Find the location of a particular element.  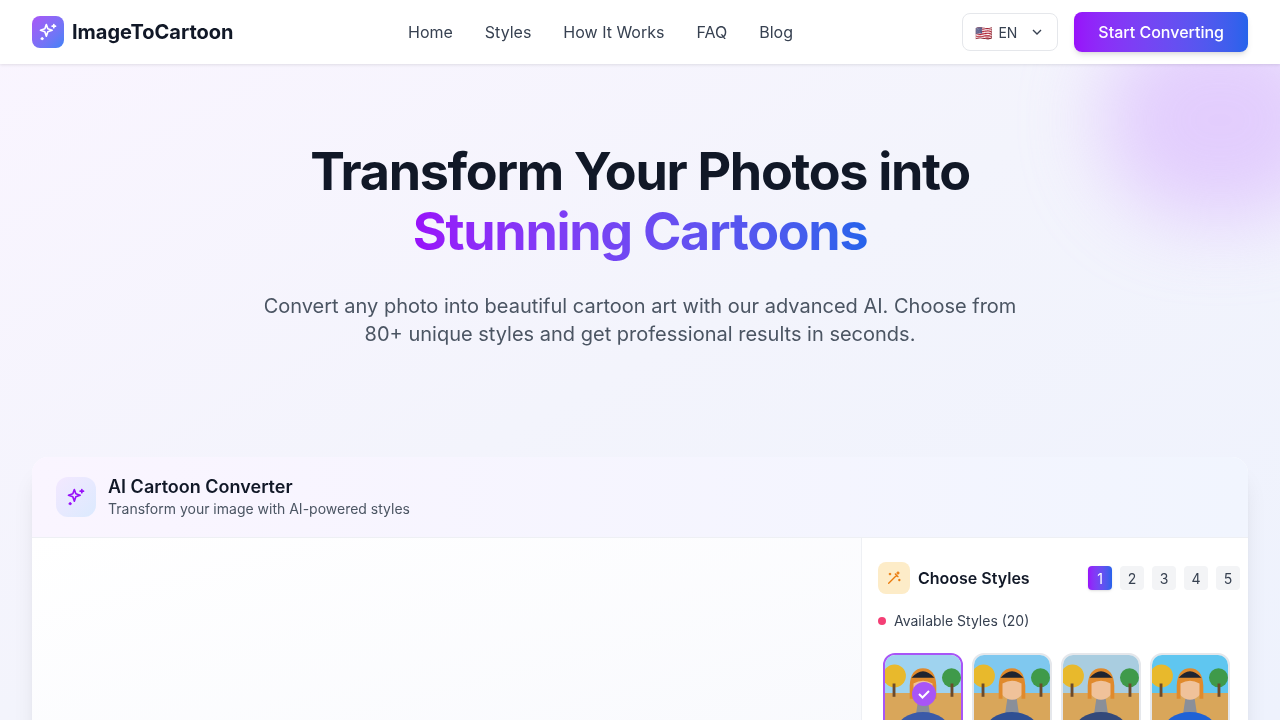

magic-wand-icon is located at coordinates (894, 578).